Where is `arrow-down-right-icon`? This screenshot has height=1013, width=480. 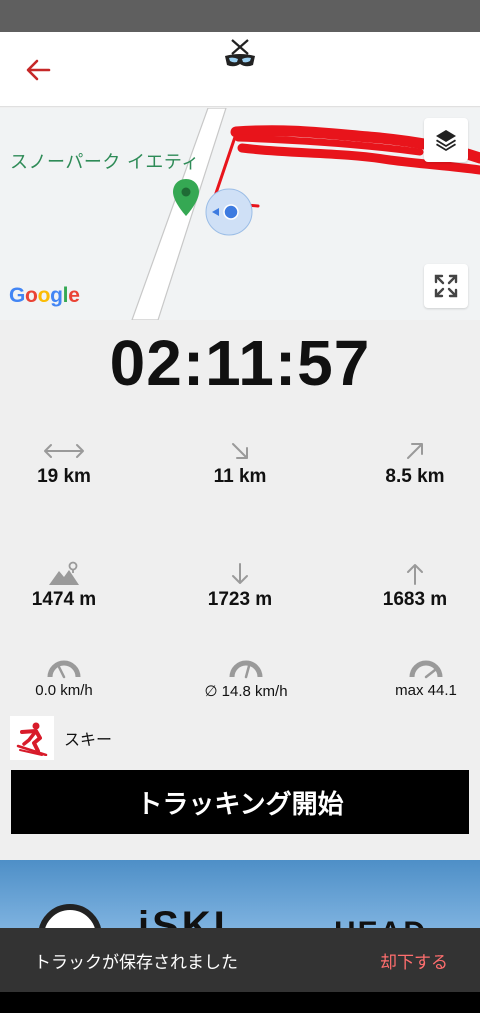
arrow-down-right-icon is located at coordinates (240, 451).